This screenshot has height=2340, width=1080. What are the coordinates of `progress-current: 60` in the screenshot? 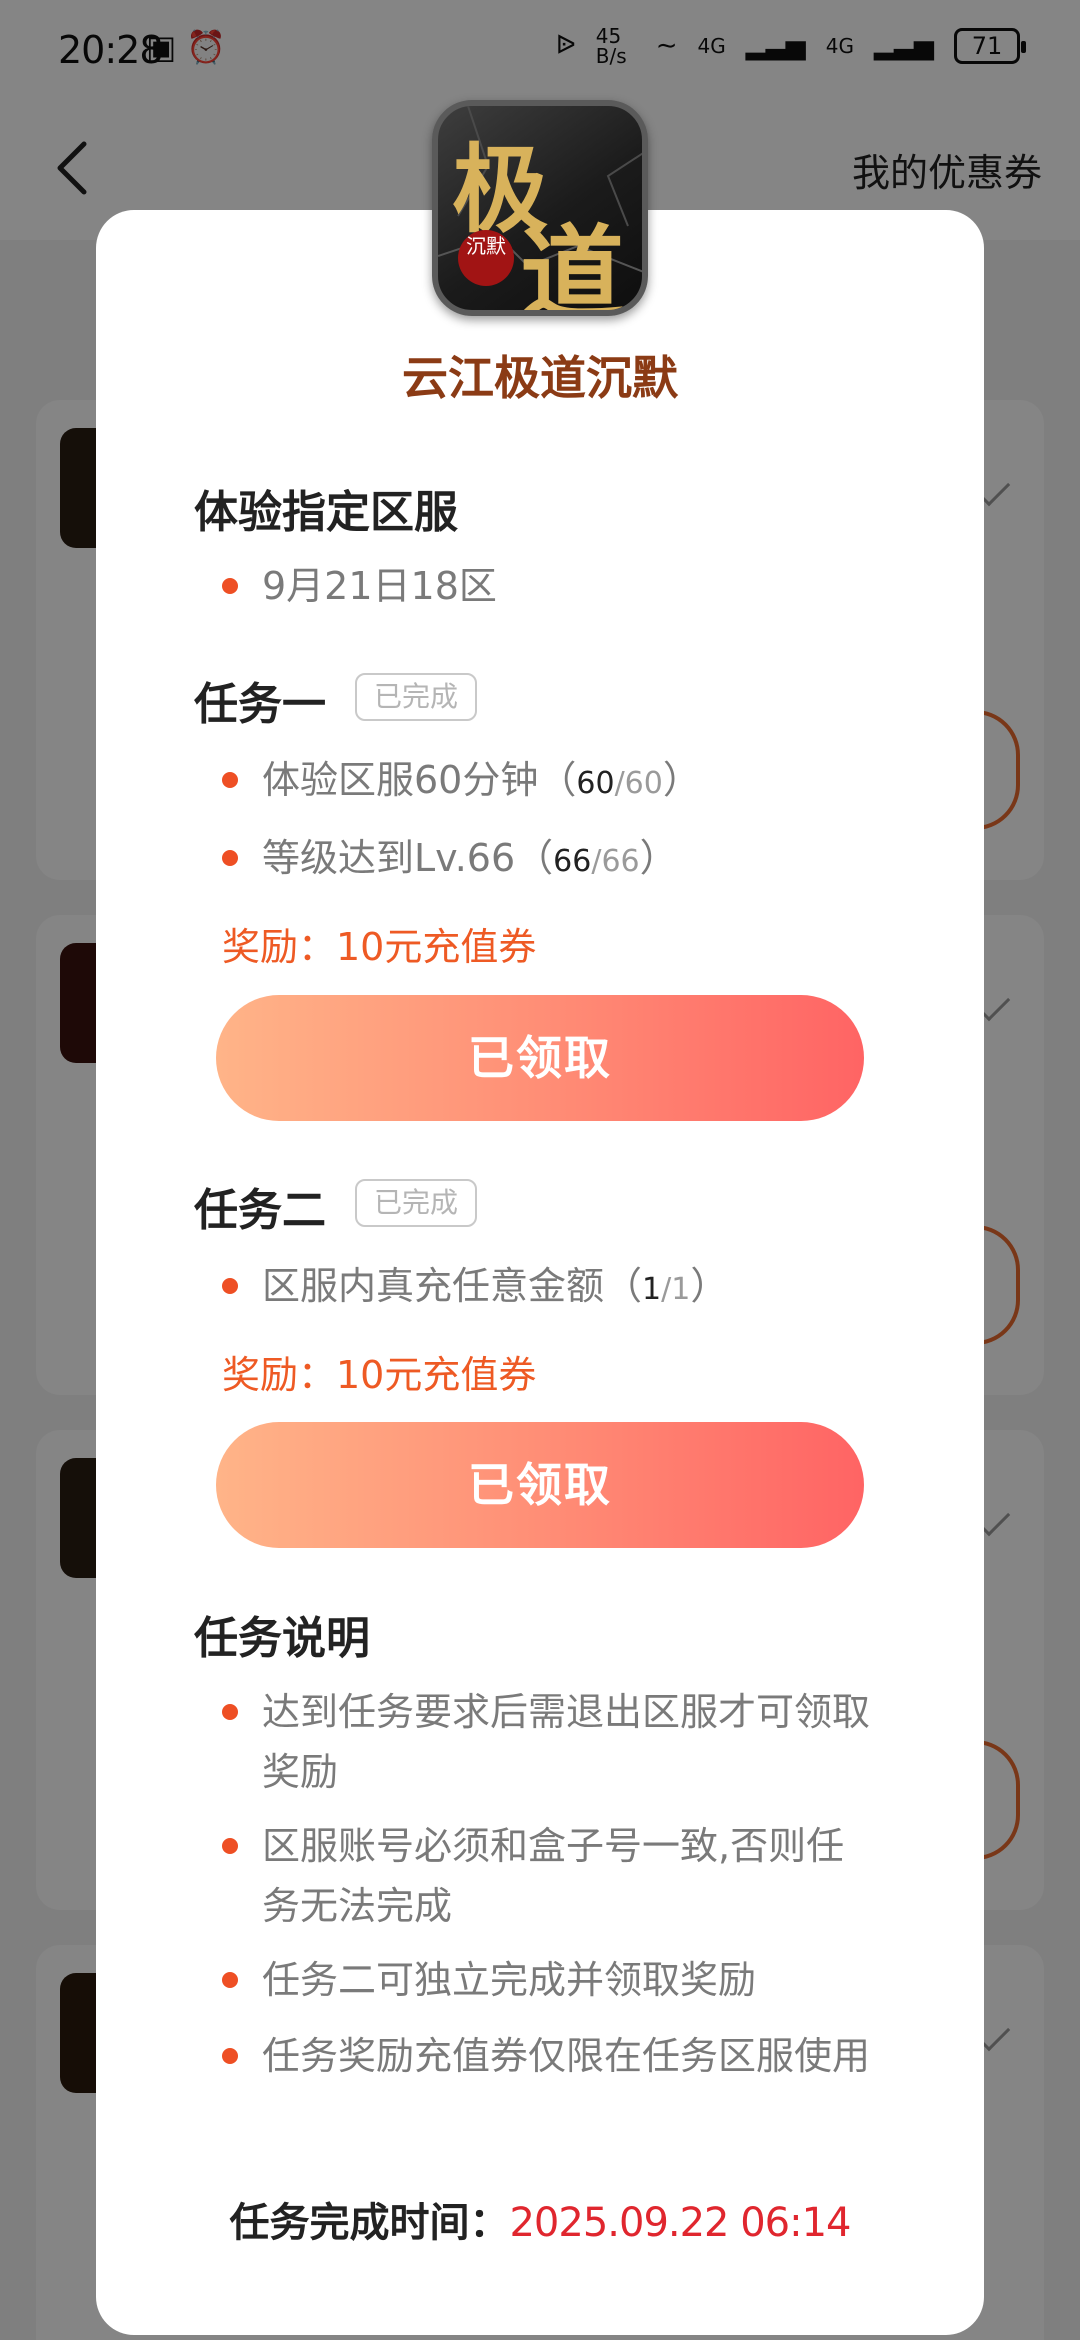 It's located at (595, 783).